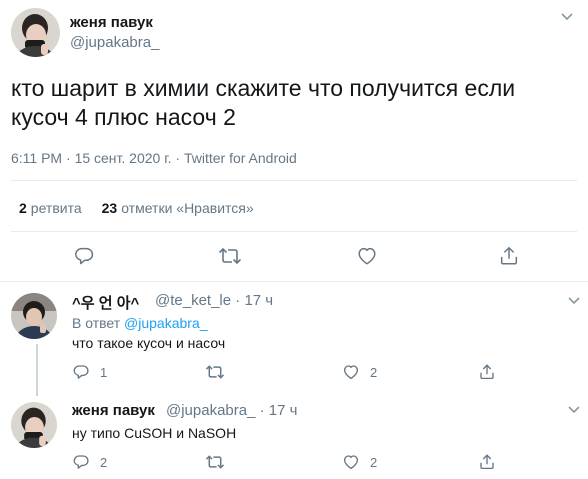 This screenshot has height=479, width=588. I want to click on reply-button, so click(84, 256).